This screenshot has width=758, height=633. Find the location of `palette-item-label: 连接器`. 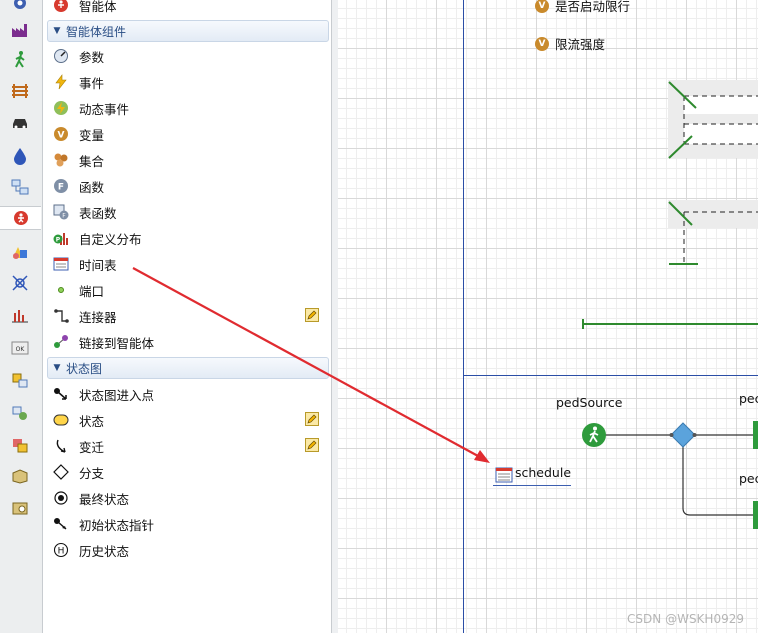

palette-item-label: 连接器 is located at coordinates (98, 317).